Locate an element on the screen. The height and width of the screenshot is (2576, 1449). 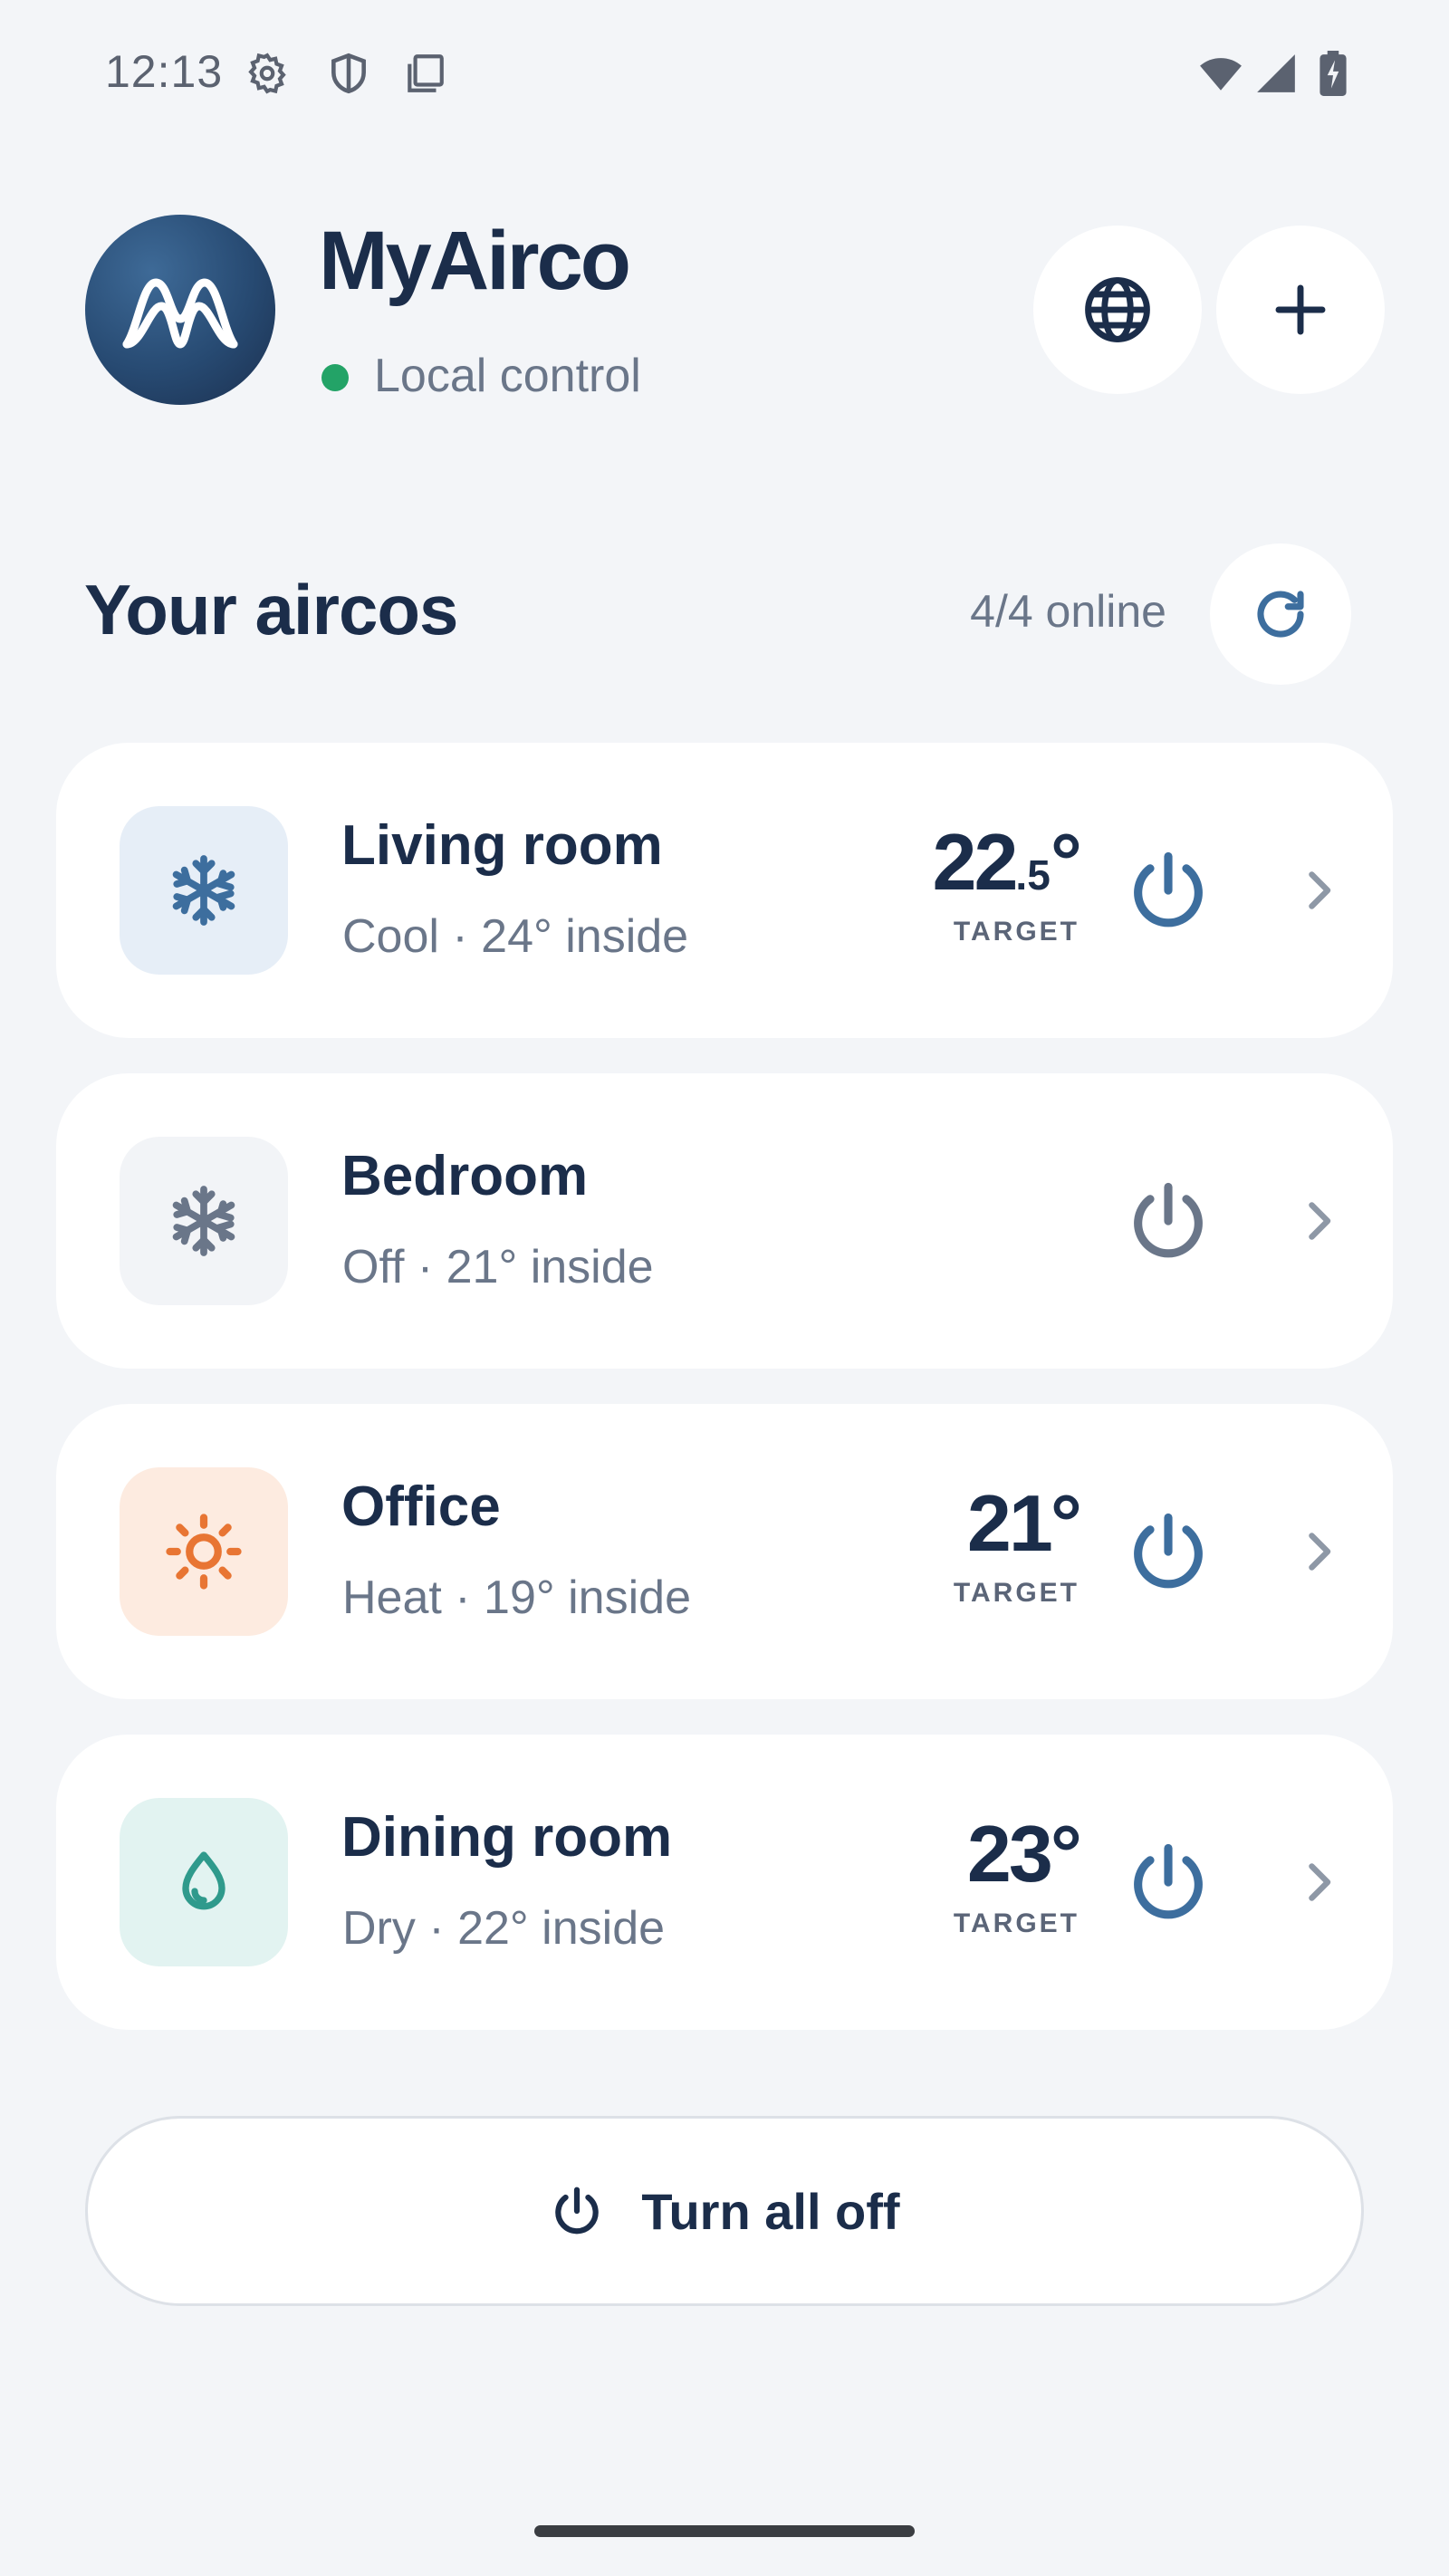
target-temperature: 23° TARGET is located at coordinates (1017, 1876).